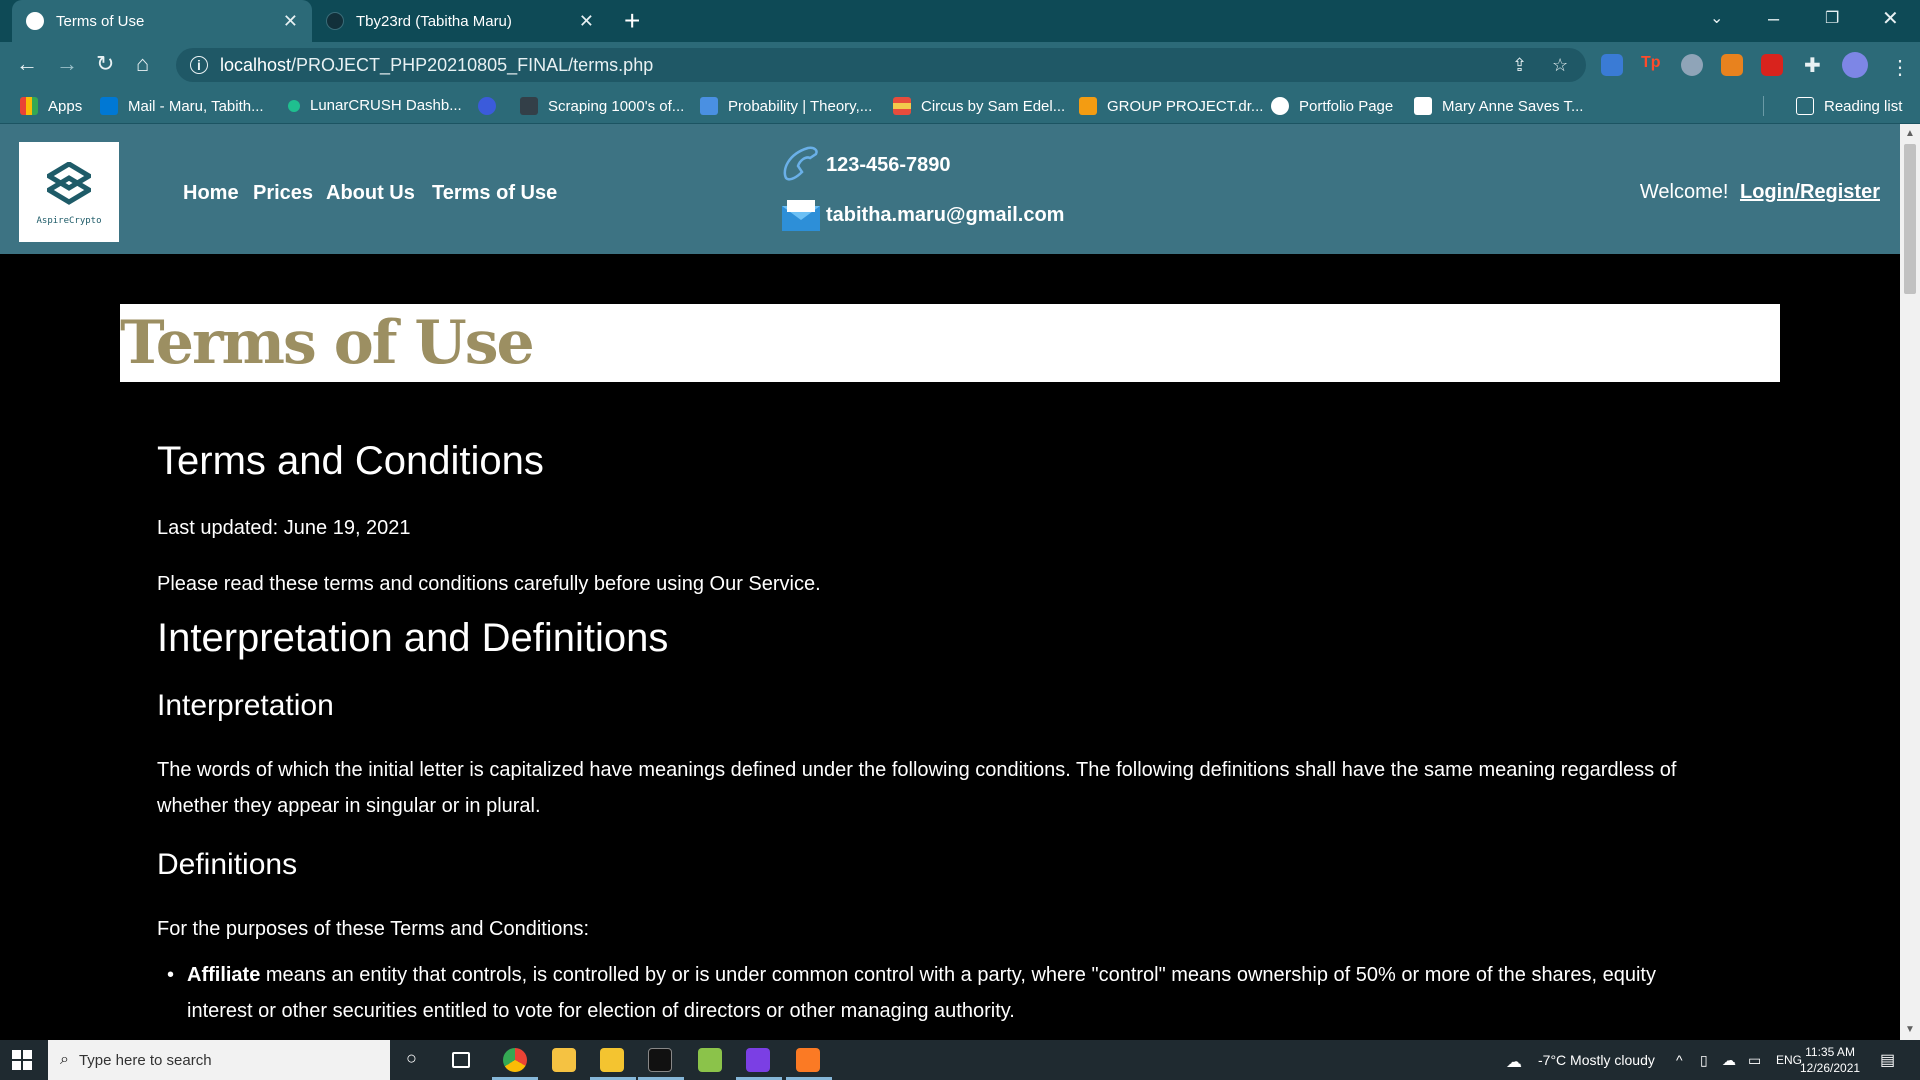 This screenshot has width=1920, height=1080. What do you see at coordinates (1729, 1060) in the screenshot?
I see `onedrive-icon: ☁` at bounding box center [1729, 1060].